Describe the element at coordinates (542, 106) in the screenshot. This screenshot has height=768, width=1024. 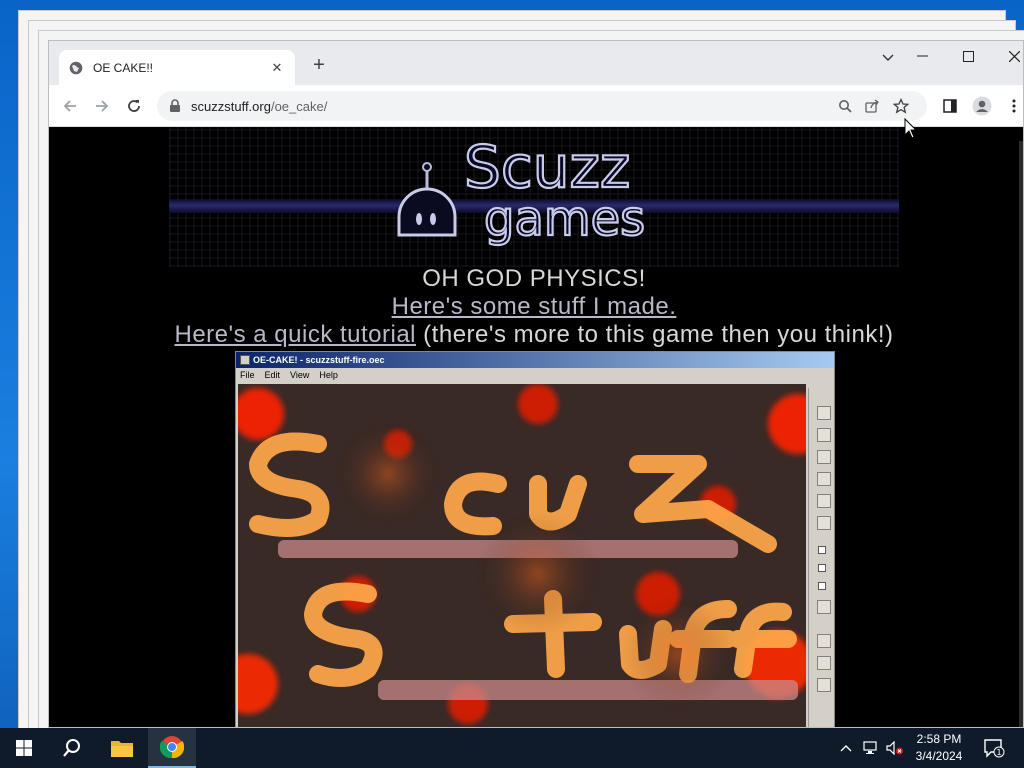
I see `address-bar: scuzzstuff.org/oe_cake/` at that location.